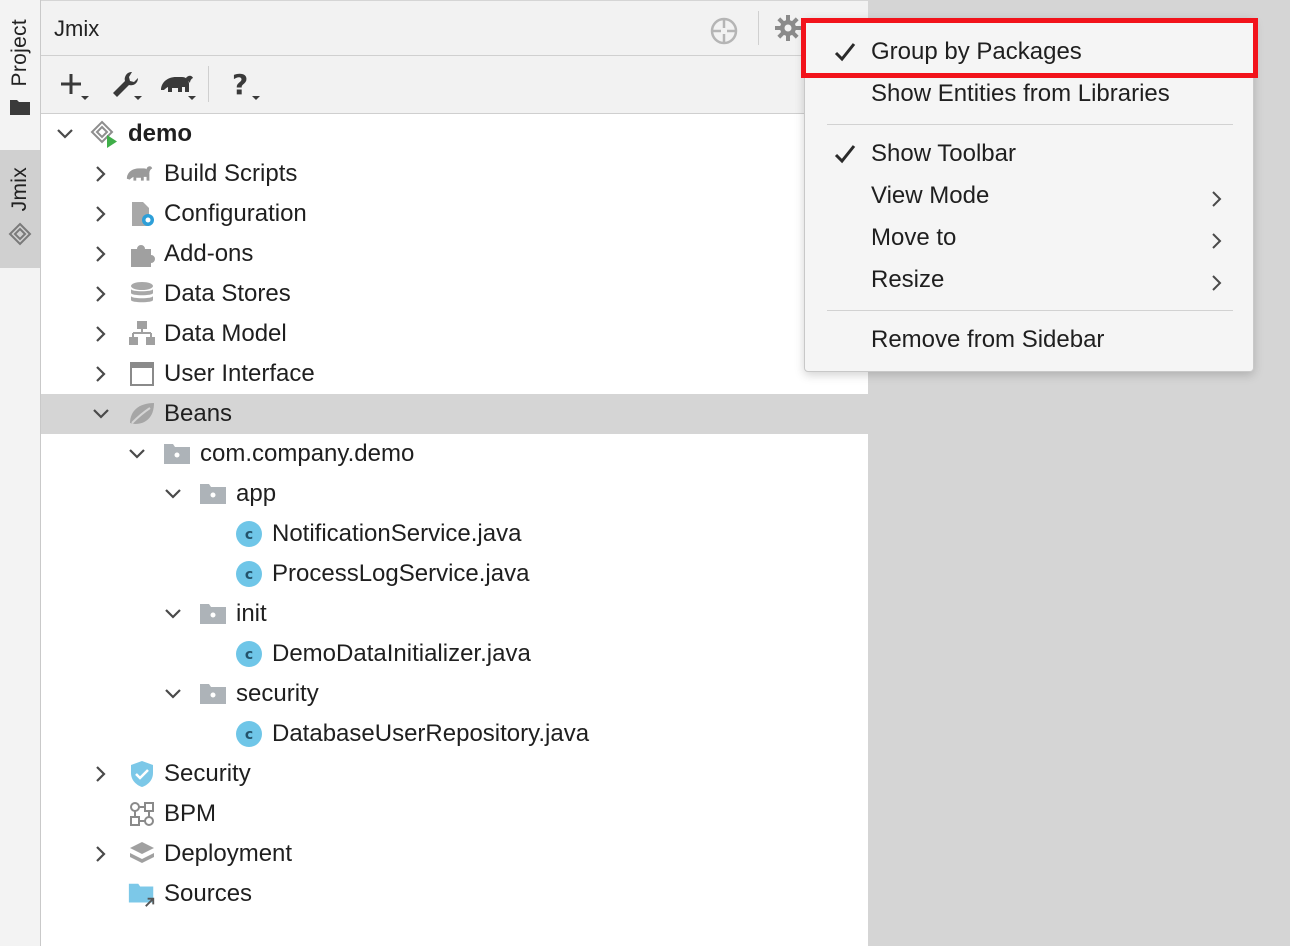  Describe the element at coordinates (1029, 280) in the screenshot. I see `menu-item-resize: Resize` at that location.